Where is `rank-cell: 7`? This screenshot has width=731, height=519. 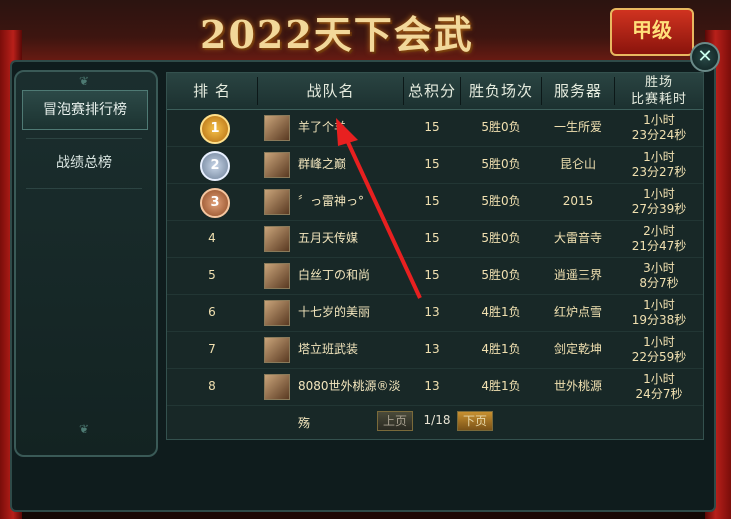 rank-cell: 7 is located at coordinates (212, 349).